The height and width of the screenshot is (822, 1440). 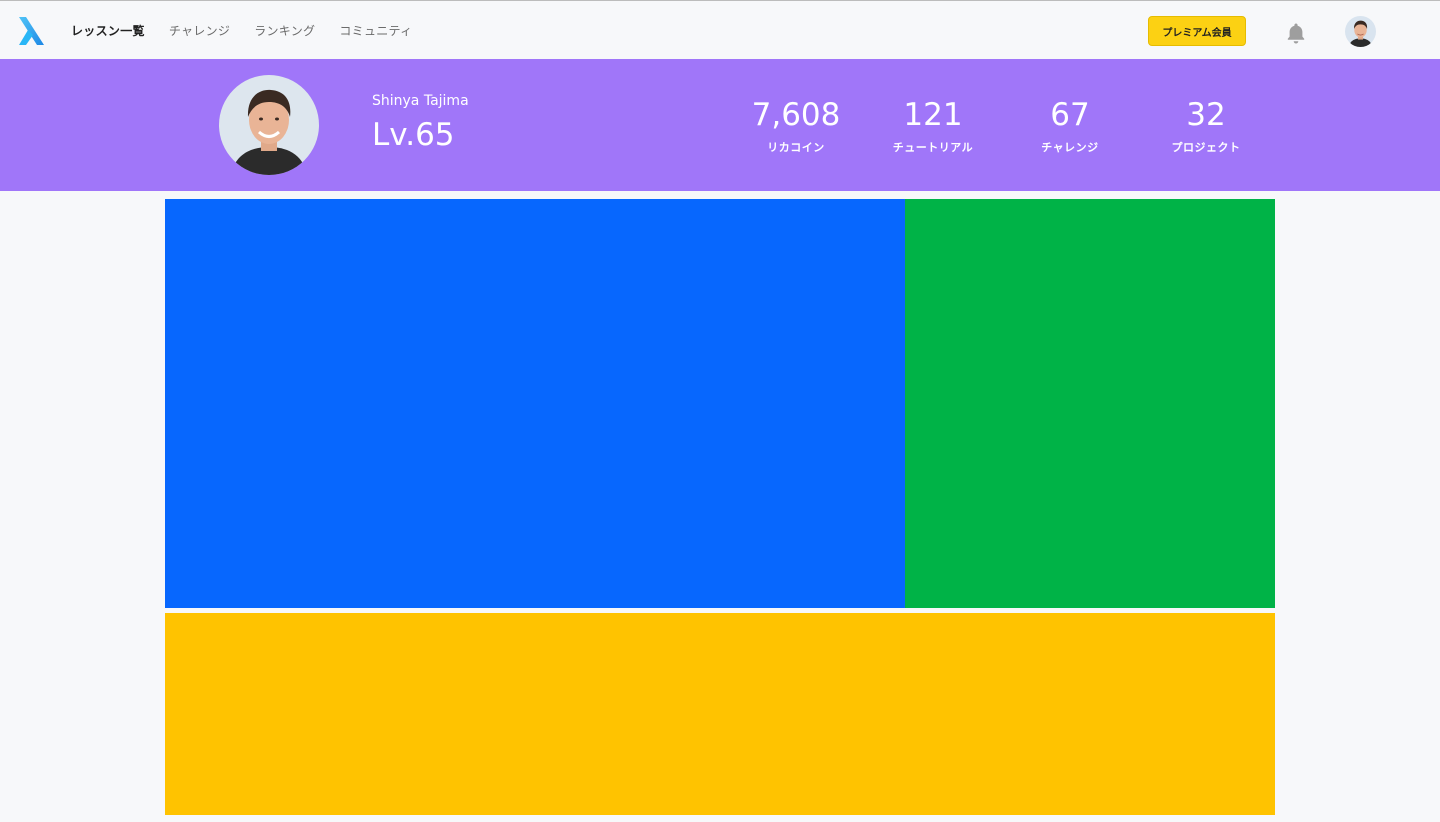 I want to click on stat-label: チュートリアル, so click(x=933, y=147).